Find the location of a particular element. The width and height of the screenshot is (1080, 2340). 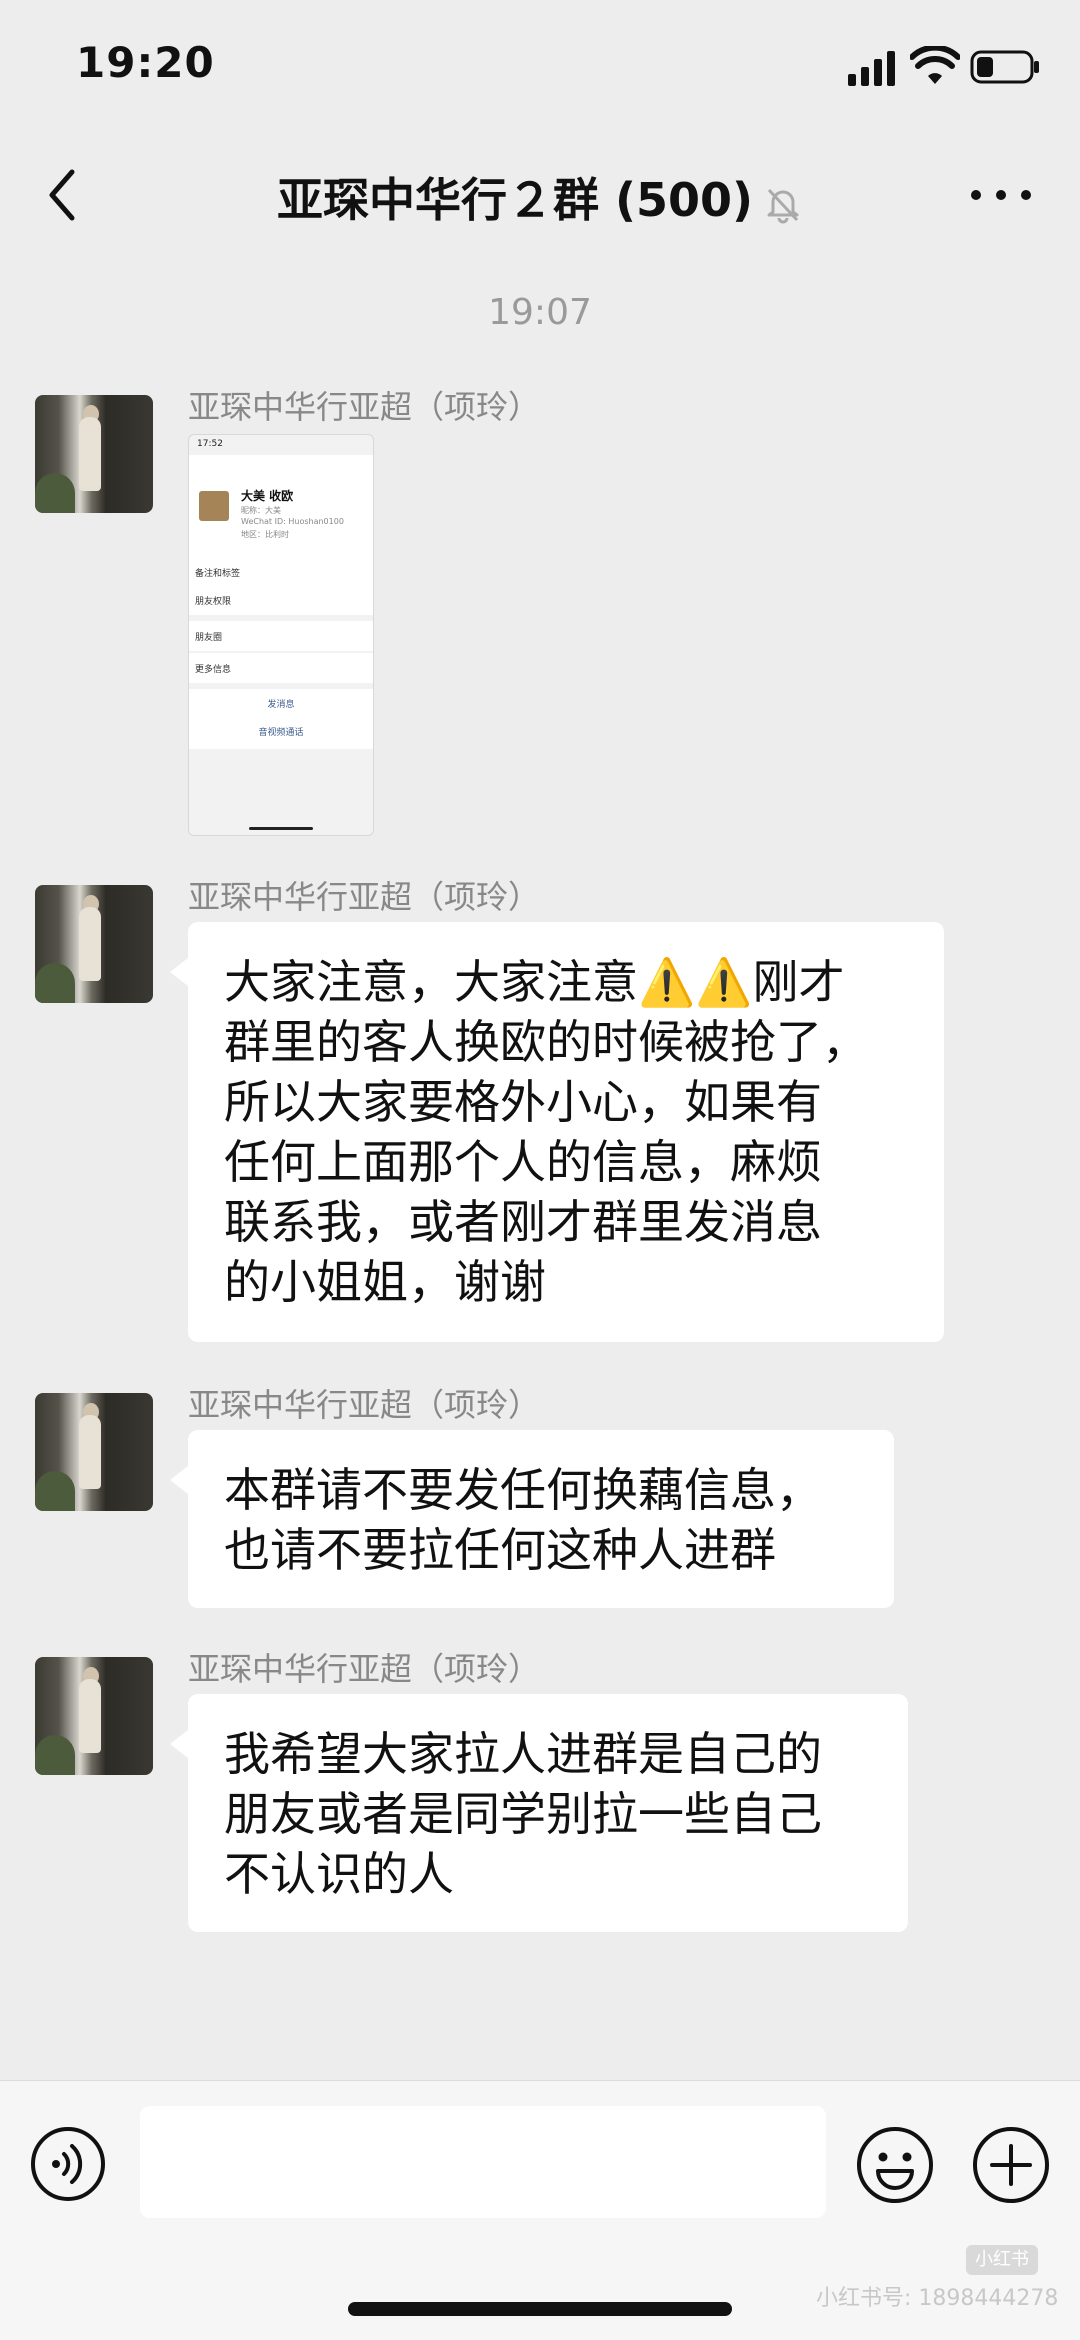

add-plus-icon is located at coordinates (1011, 2165).